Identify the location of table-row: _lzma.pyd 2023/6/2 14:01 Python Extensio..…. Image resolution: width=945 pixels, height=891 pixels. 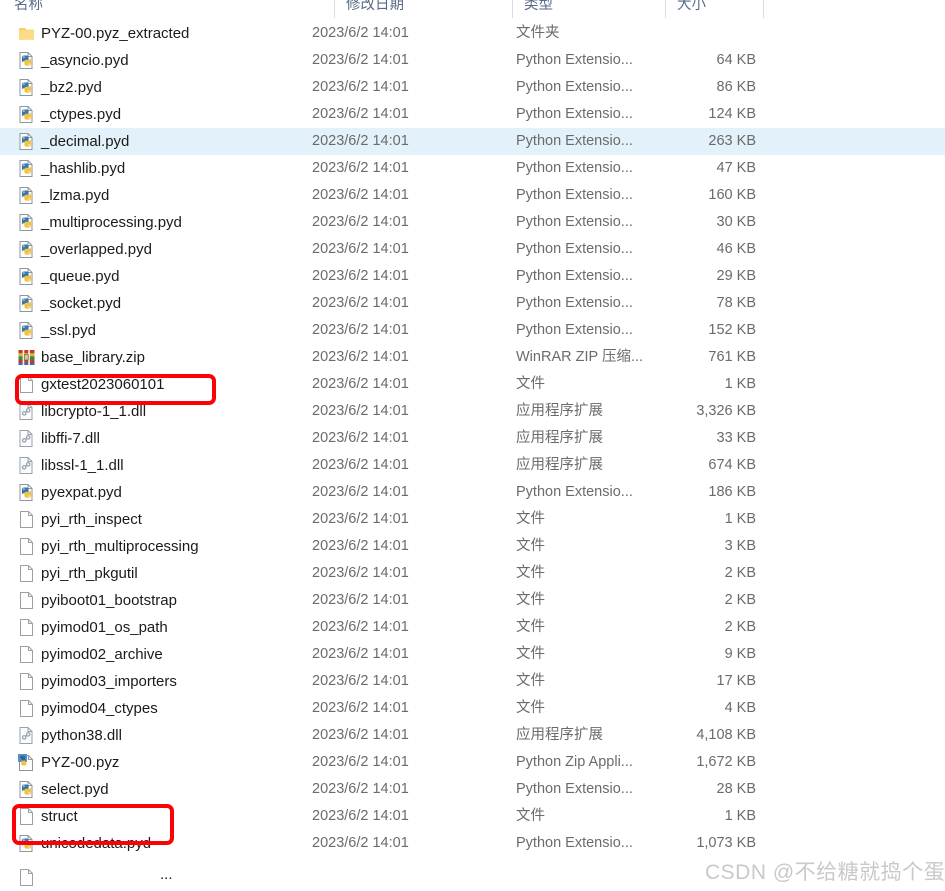
(472, 195).